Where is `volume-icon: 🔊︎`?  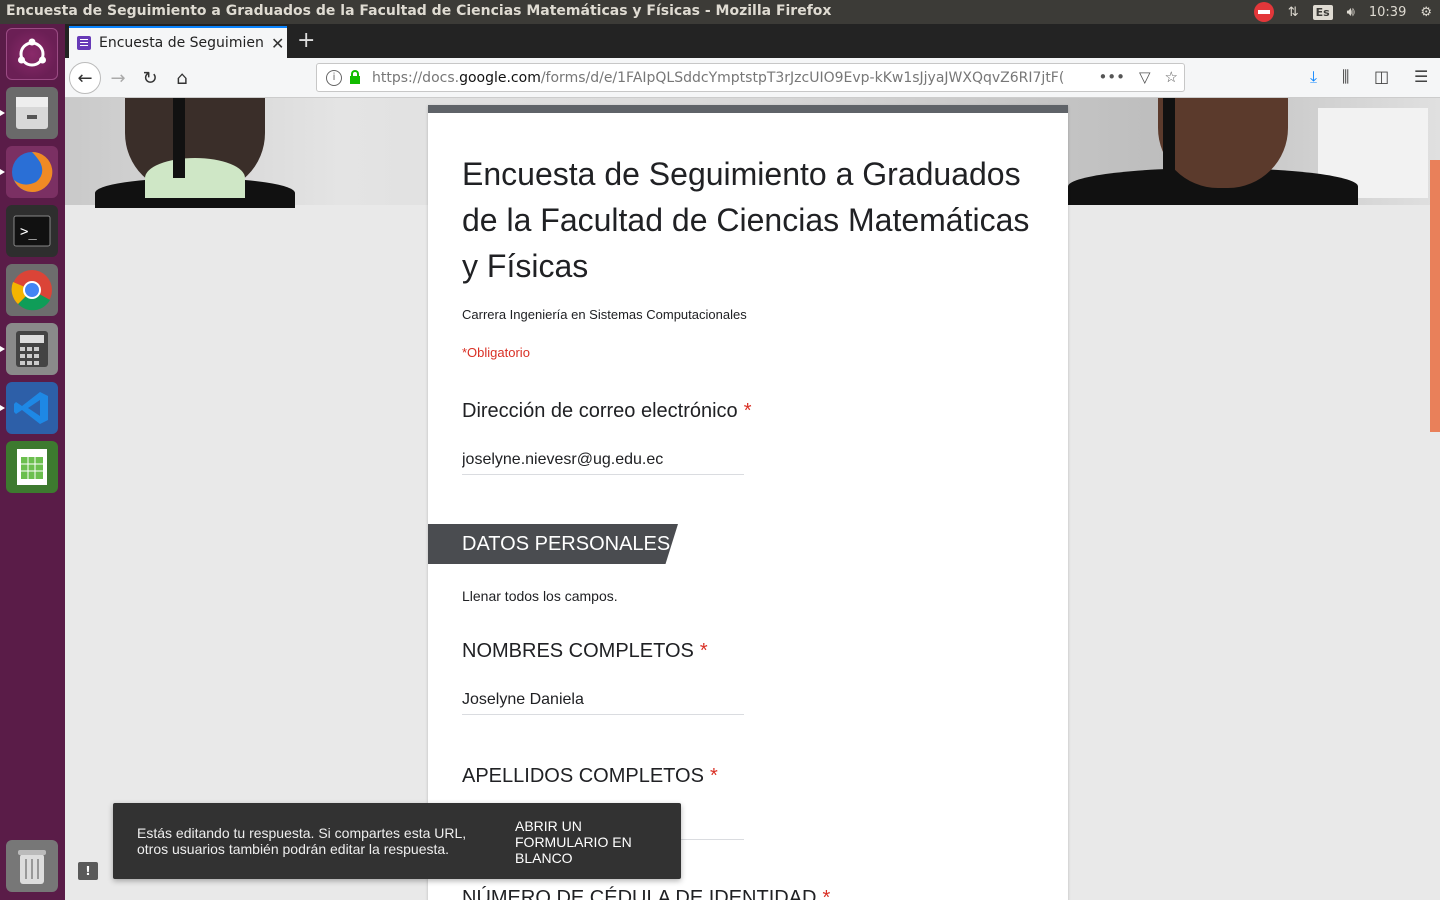
volume-icon: 🔊︎ is located at coordinates (1351, 12).